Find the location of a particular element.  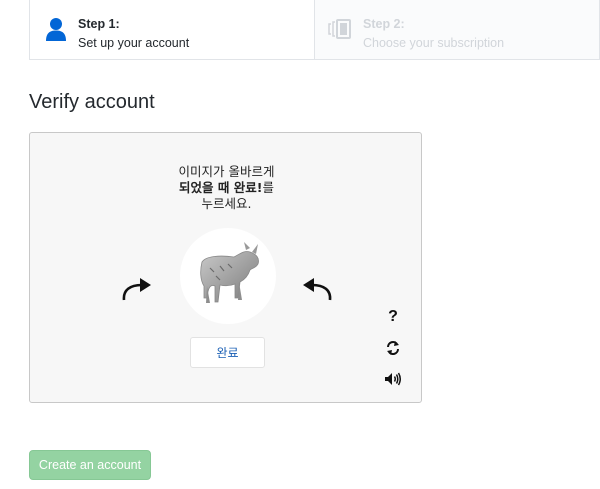

instruction-line-2: 되었을 때 완료!를 is located at coordinates (226, 188).